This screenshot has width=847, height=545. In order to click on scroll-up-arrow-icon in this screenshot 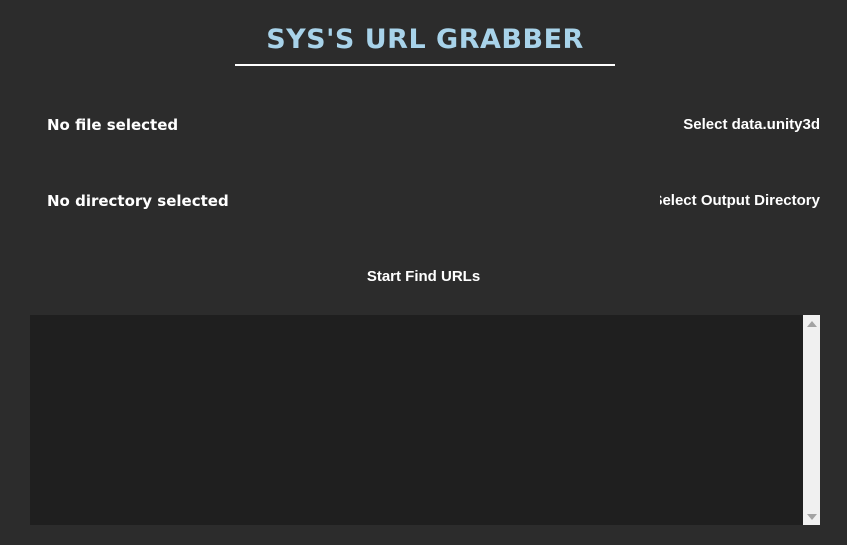, I will do `click(811, 323)`.